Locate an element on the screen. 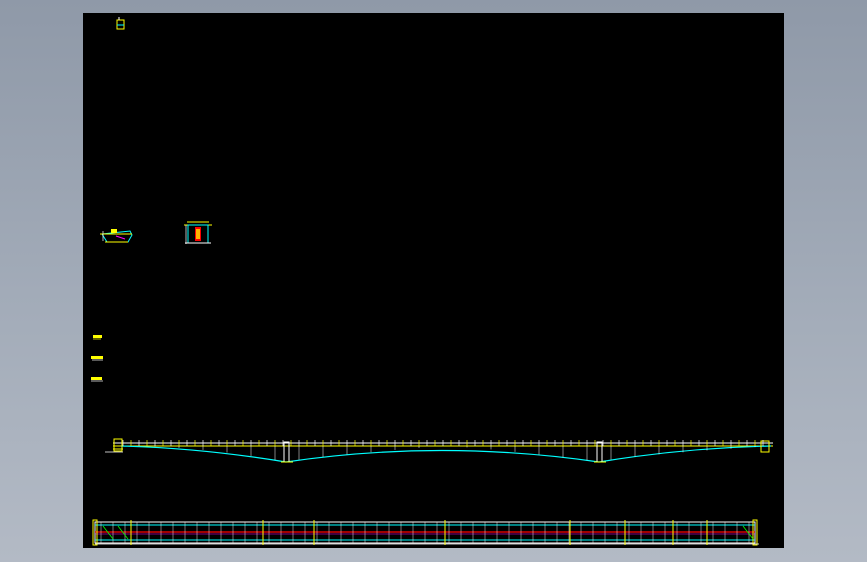 The image size is (867, 562). bridge-plan is located at coordinates (425, 532).